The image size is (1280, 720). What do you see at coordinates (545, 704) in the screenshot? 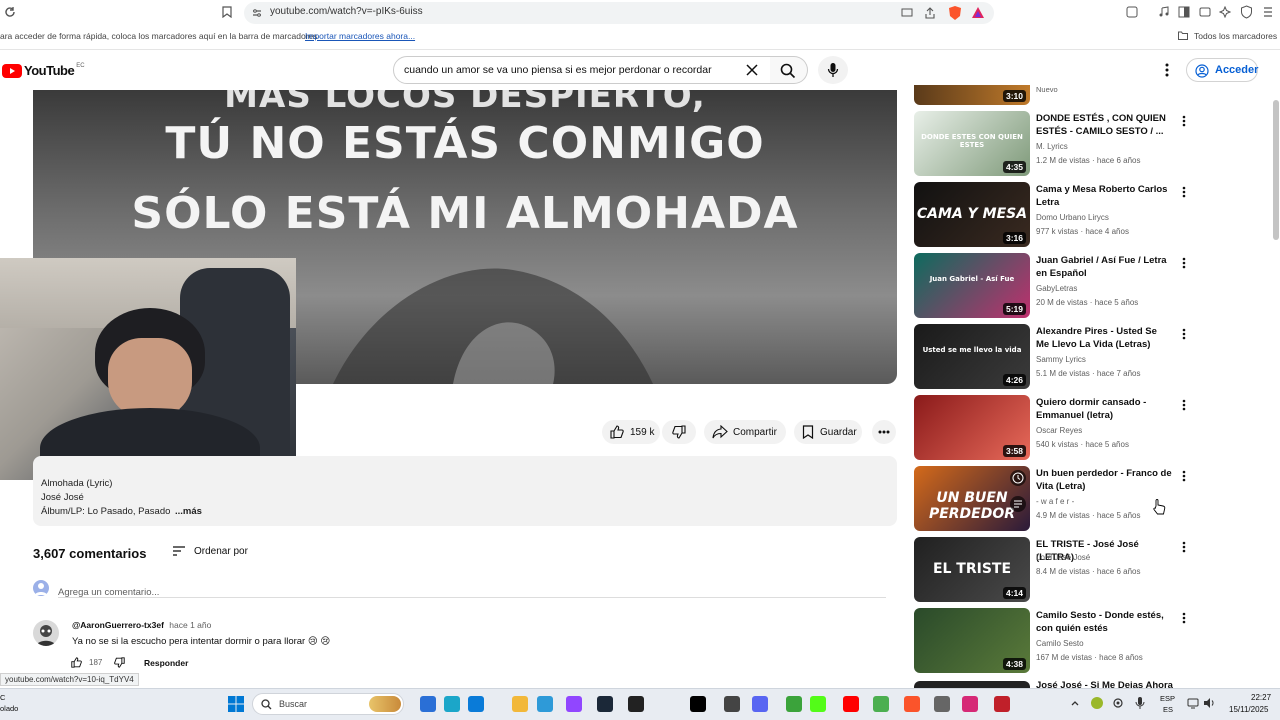
I see `security-icon` at bounding box center [545, 704].